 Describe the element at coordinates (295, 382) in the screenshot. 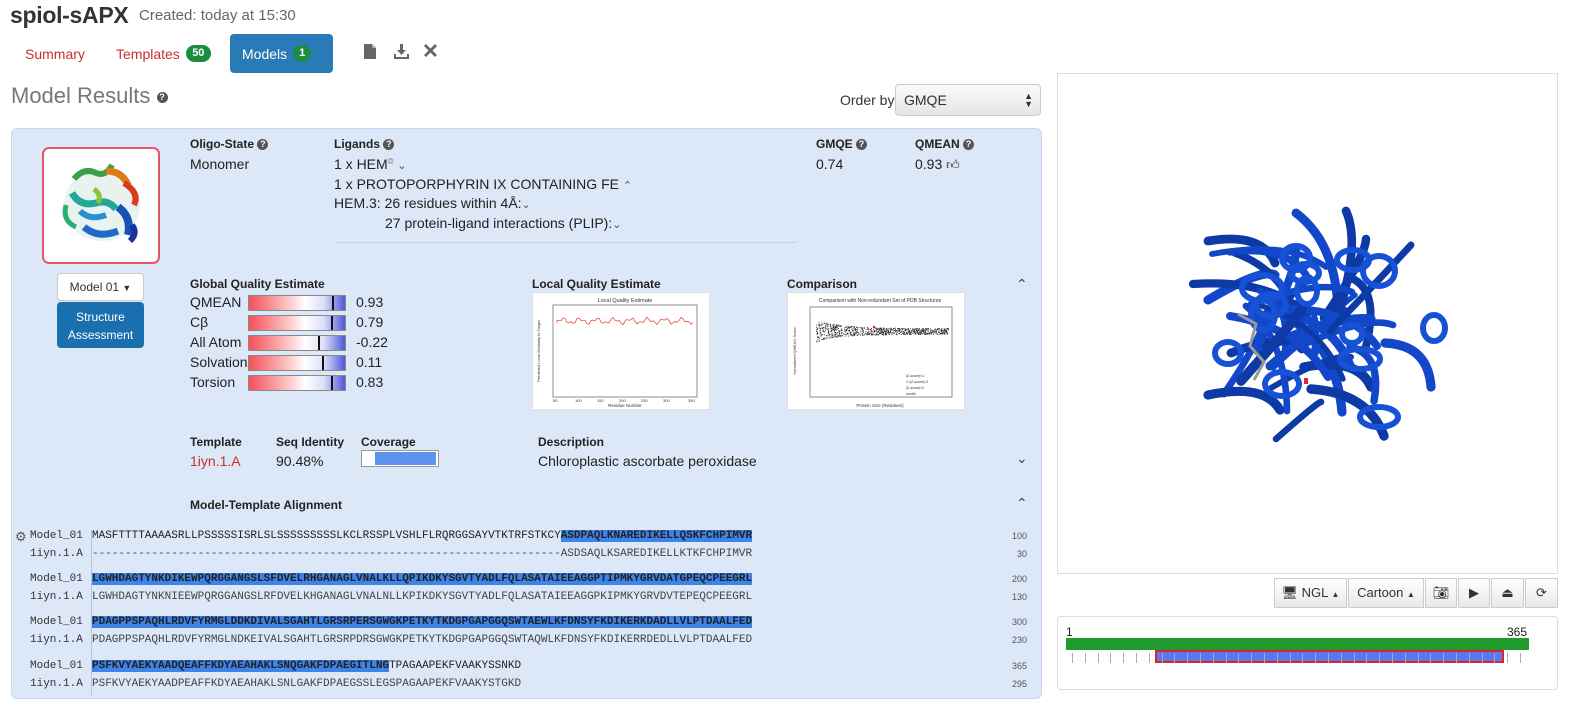

I see `quality-row: Torsion 0.83` at that location.